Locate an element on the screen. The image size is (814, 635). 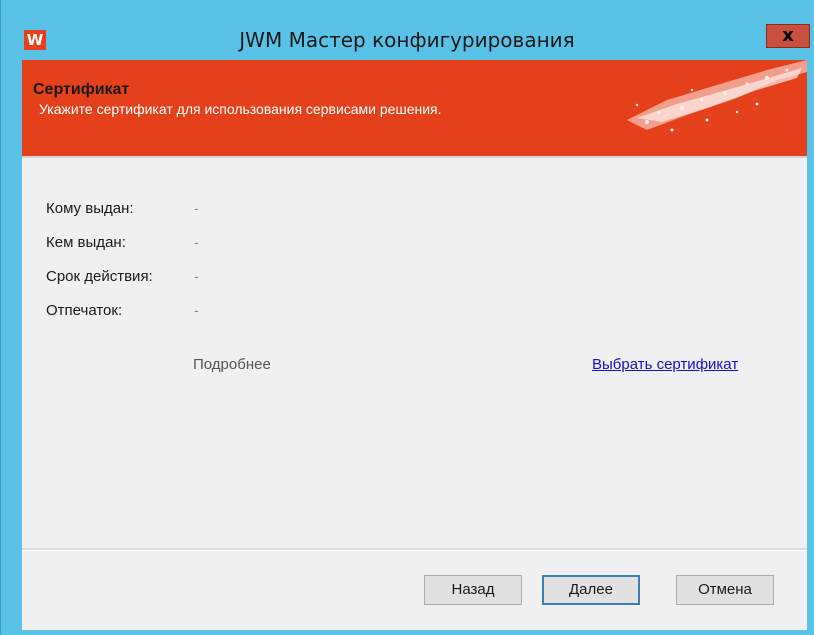
issued-by-value: - is located at coordinates (196, 242).